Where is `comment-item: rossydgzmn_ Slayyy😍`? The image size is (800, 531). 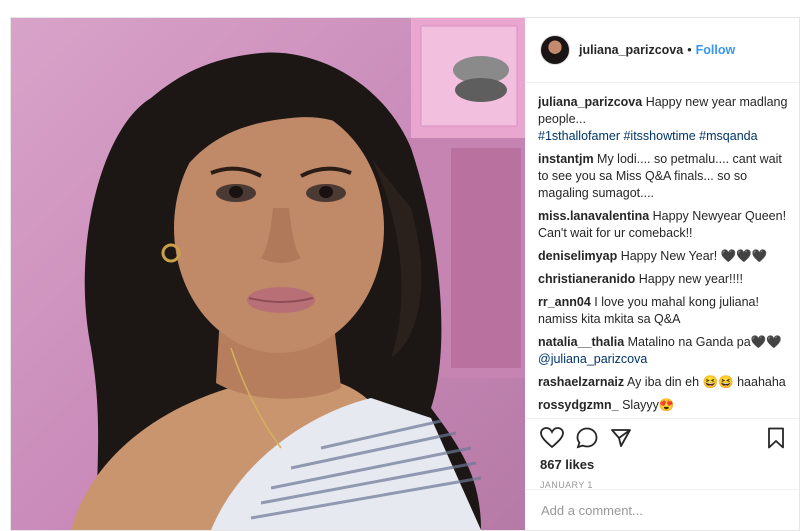 comment-item: rossydgzmn_ Slayyy😍 is located at coordinates (663, 405).